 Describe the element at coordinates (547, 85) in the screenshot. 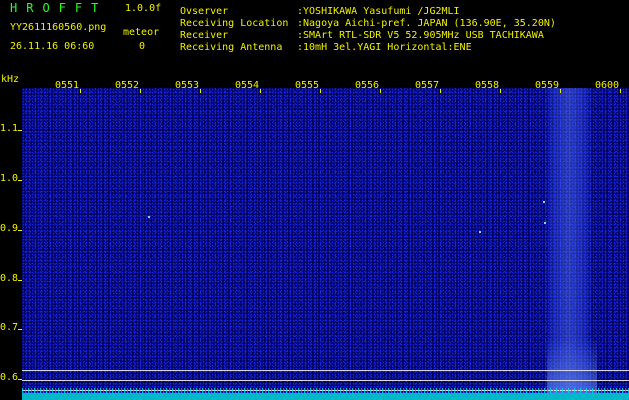

I see `x-tick-label: 0559` at that location.